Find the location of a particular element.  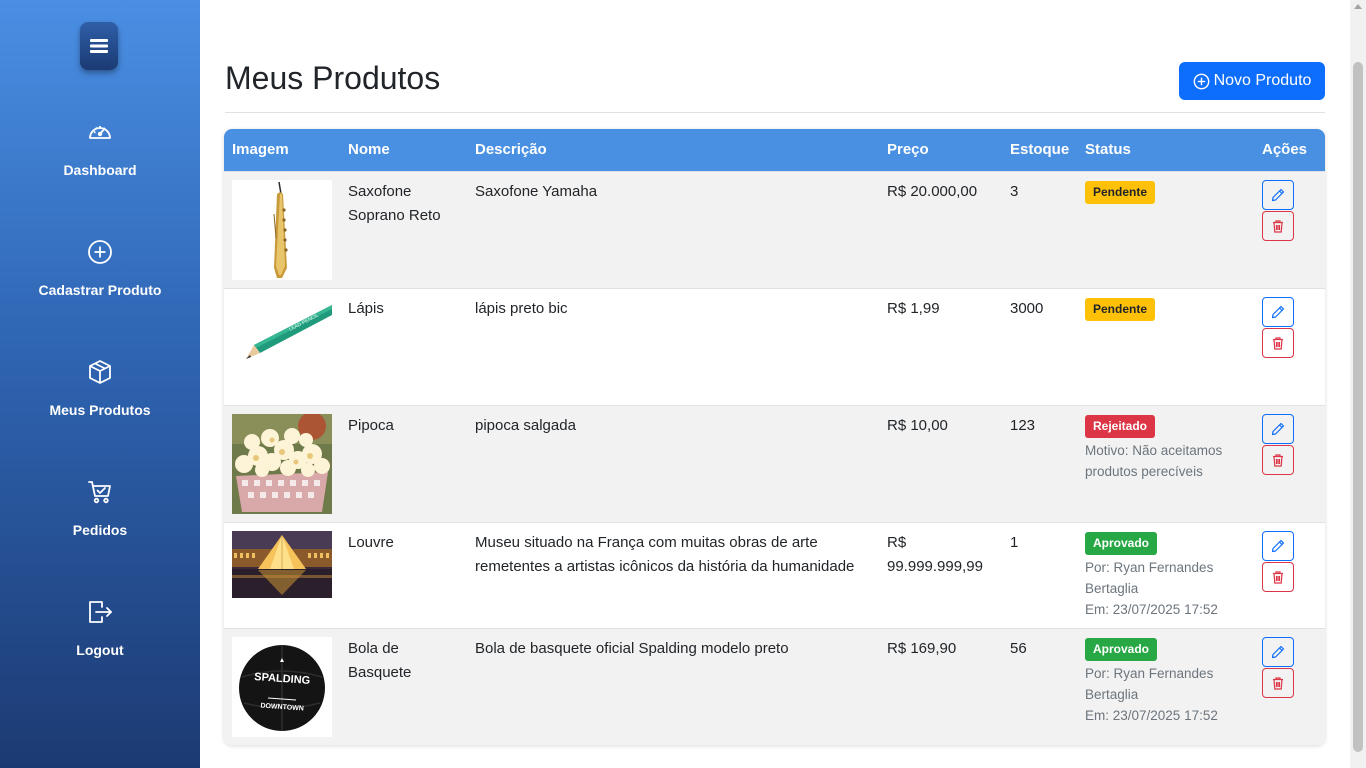

product-stock: 1 is located at coordinates (1039, 574).